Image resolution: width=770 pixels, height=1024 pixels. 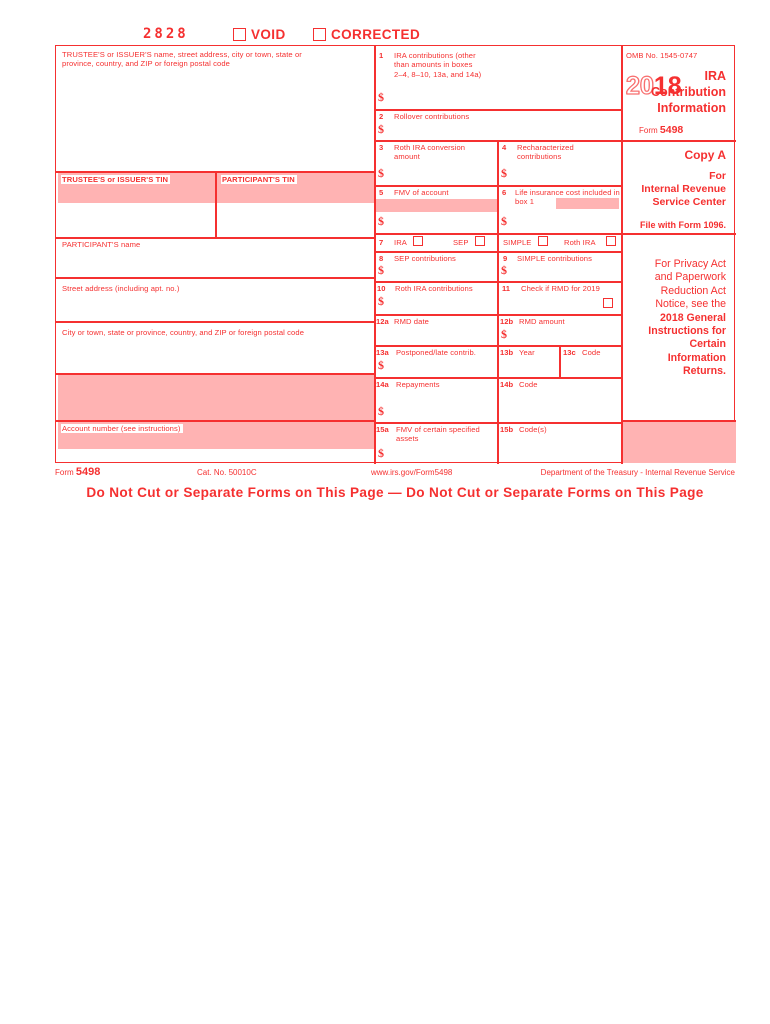 I want to click on mid-divider-b7b89, so click(x=497, y=252).